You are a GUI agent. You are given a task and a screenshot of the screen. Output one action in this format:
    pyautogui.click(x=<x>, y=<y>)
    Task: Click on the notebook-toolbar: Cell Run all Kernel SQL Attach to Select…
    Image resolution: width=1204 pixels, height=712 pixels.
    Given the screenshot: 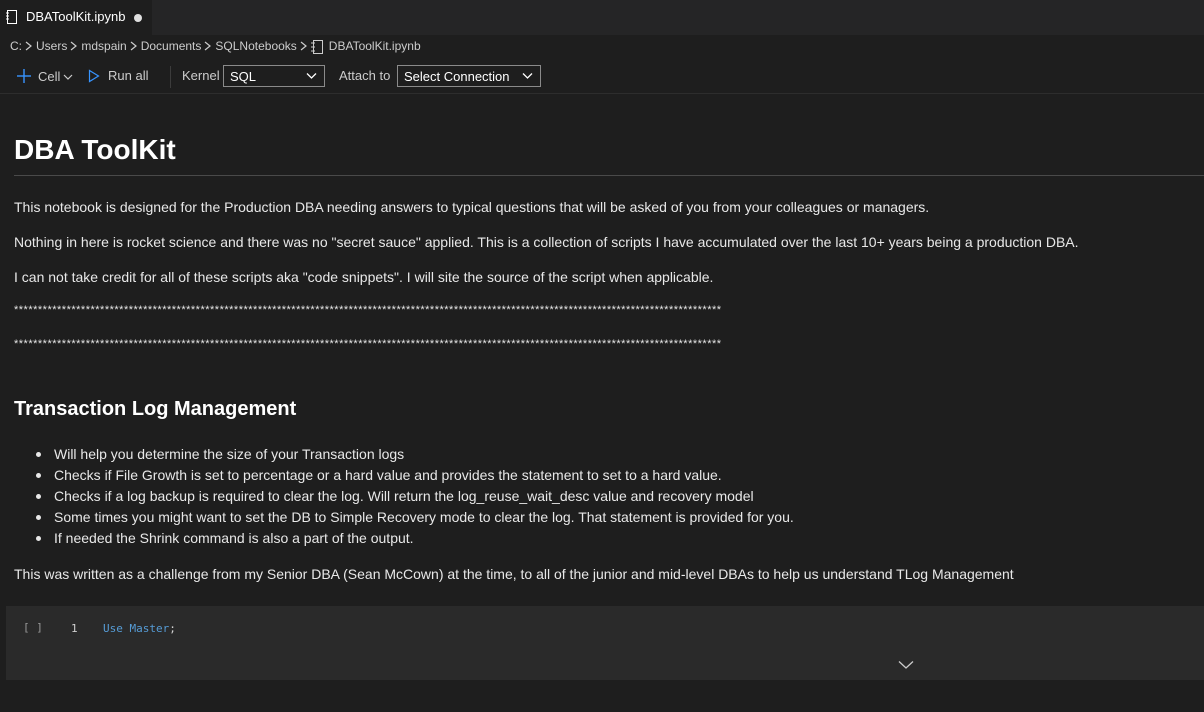 What is the action you would take?
    pyautogui.click(x=602, y=77)
    